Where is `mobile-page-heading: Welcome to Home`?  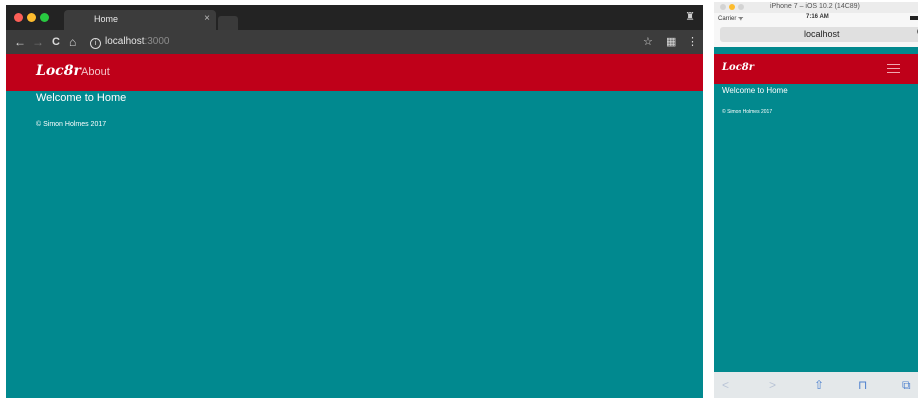 mobile-page-heading: Welcome to Home is located at coordinates (755, 90).